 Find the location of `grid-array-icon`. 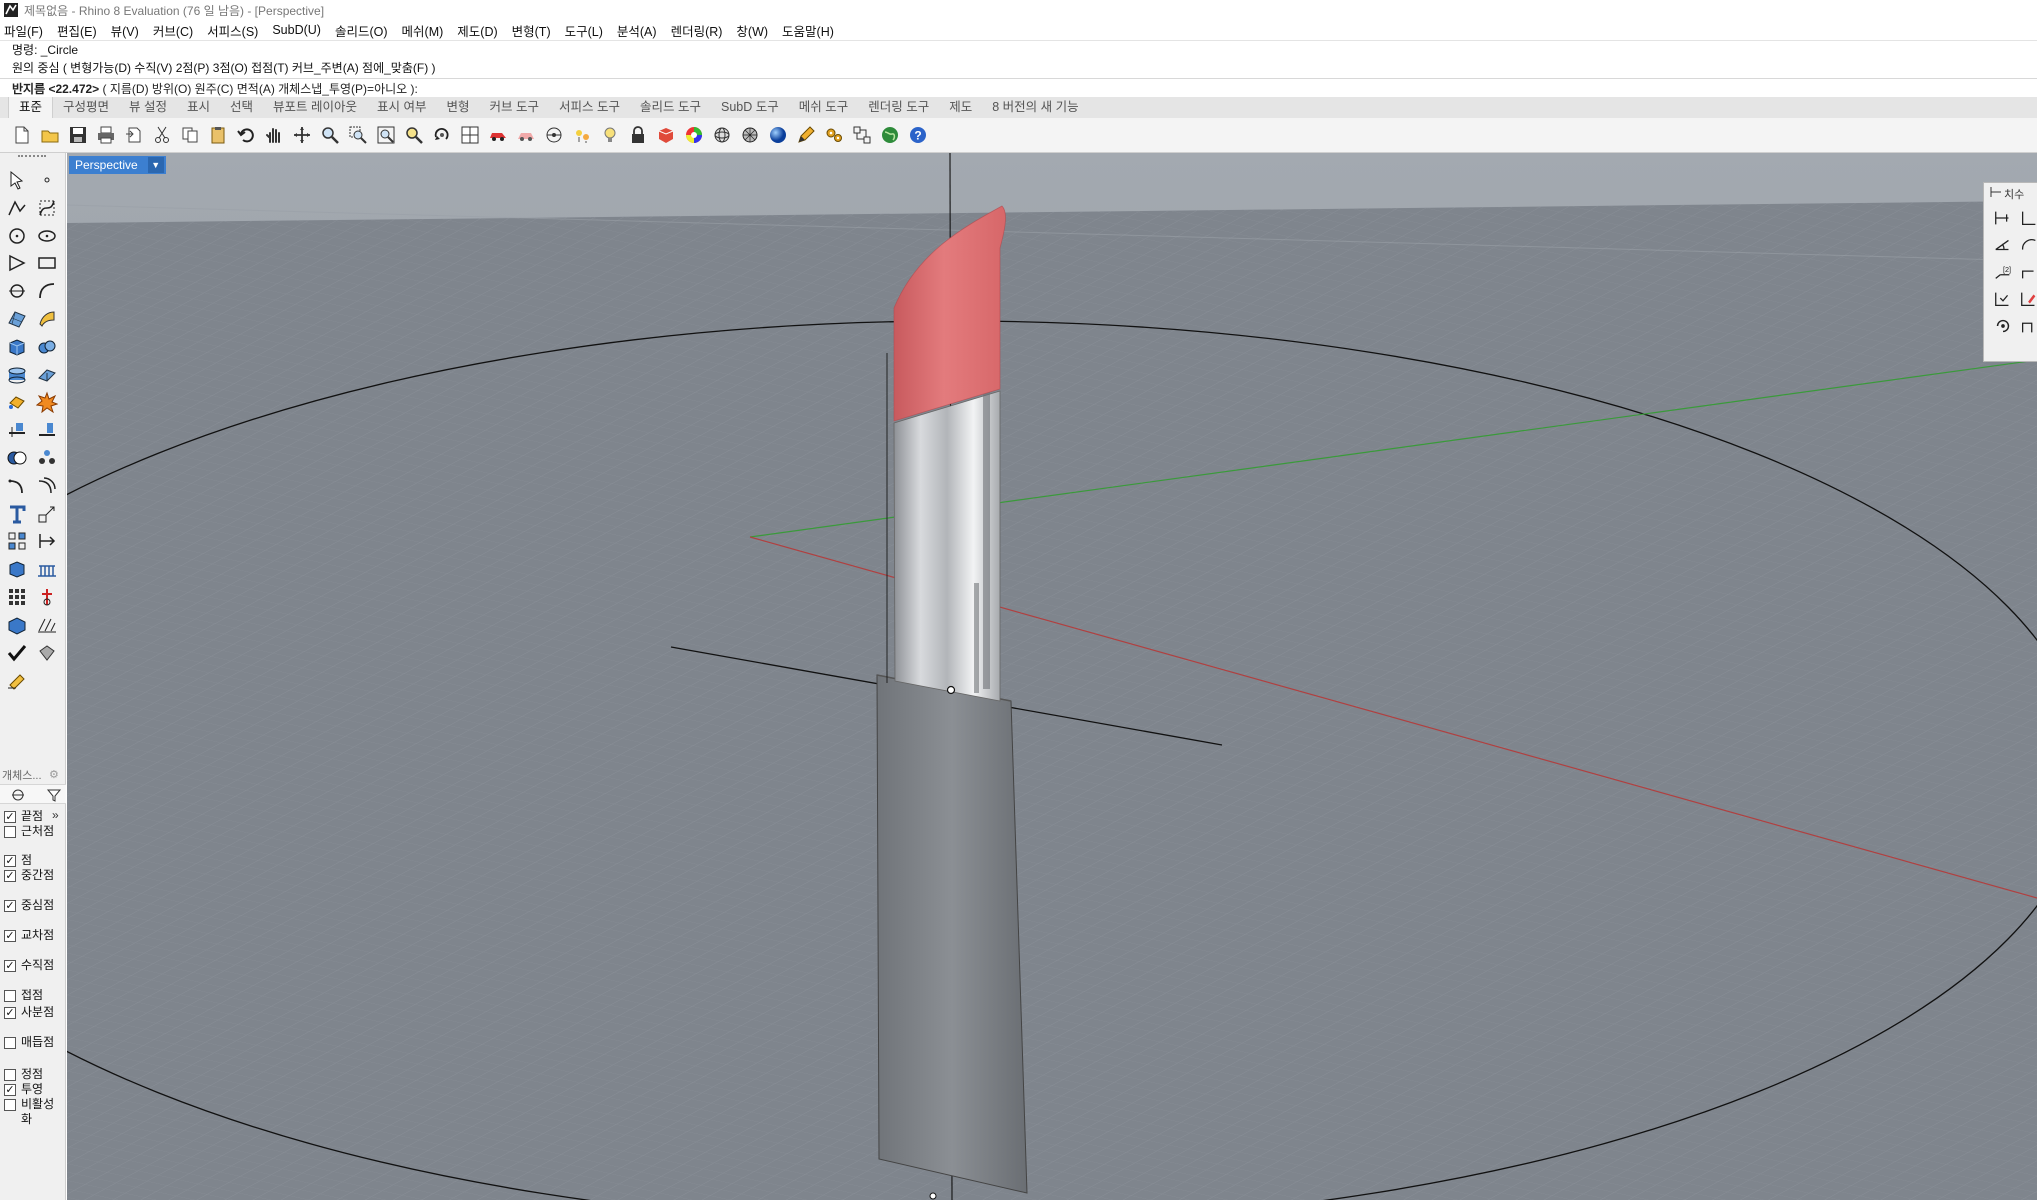

grid-array-icon is located at coordinates (17, 597).